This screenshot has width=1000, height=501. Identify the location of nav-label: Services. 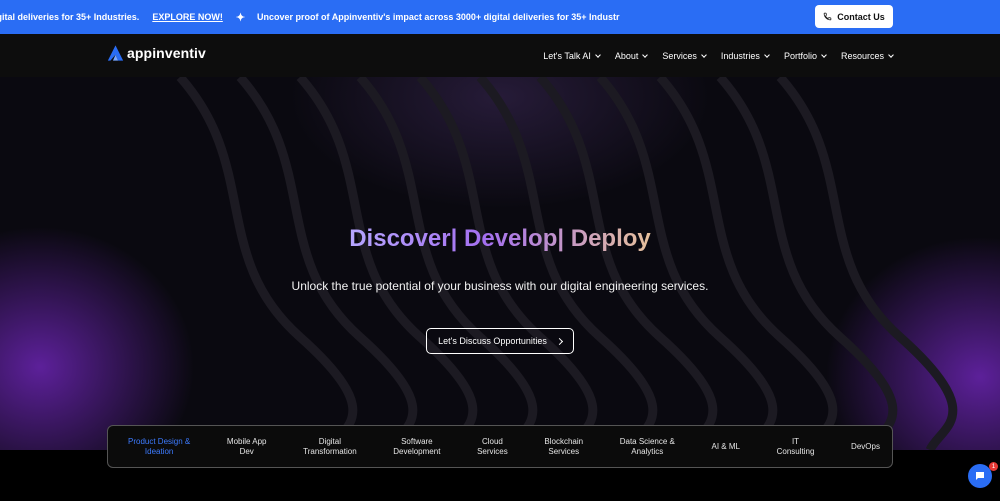
(679, 55).